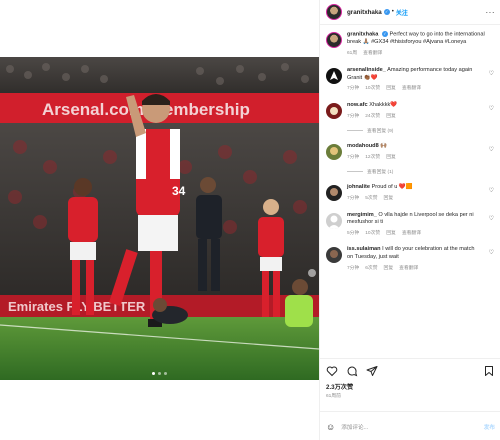 The height and width of the screenshot is (440, 500). Describe the element at coordinates (366, 70) in the screenshot. I see `comment-username: arsenalinside_` at that location.